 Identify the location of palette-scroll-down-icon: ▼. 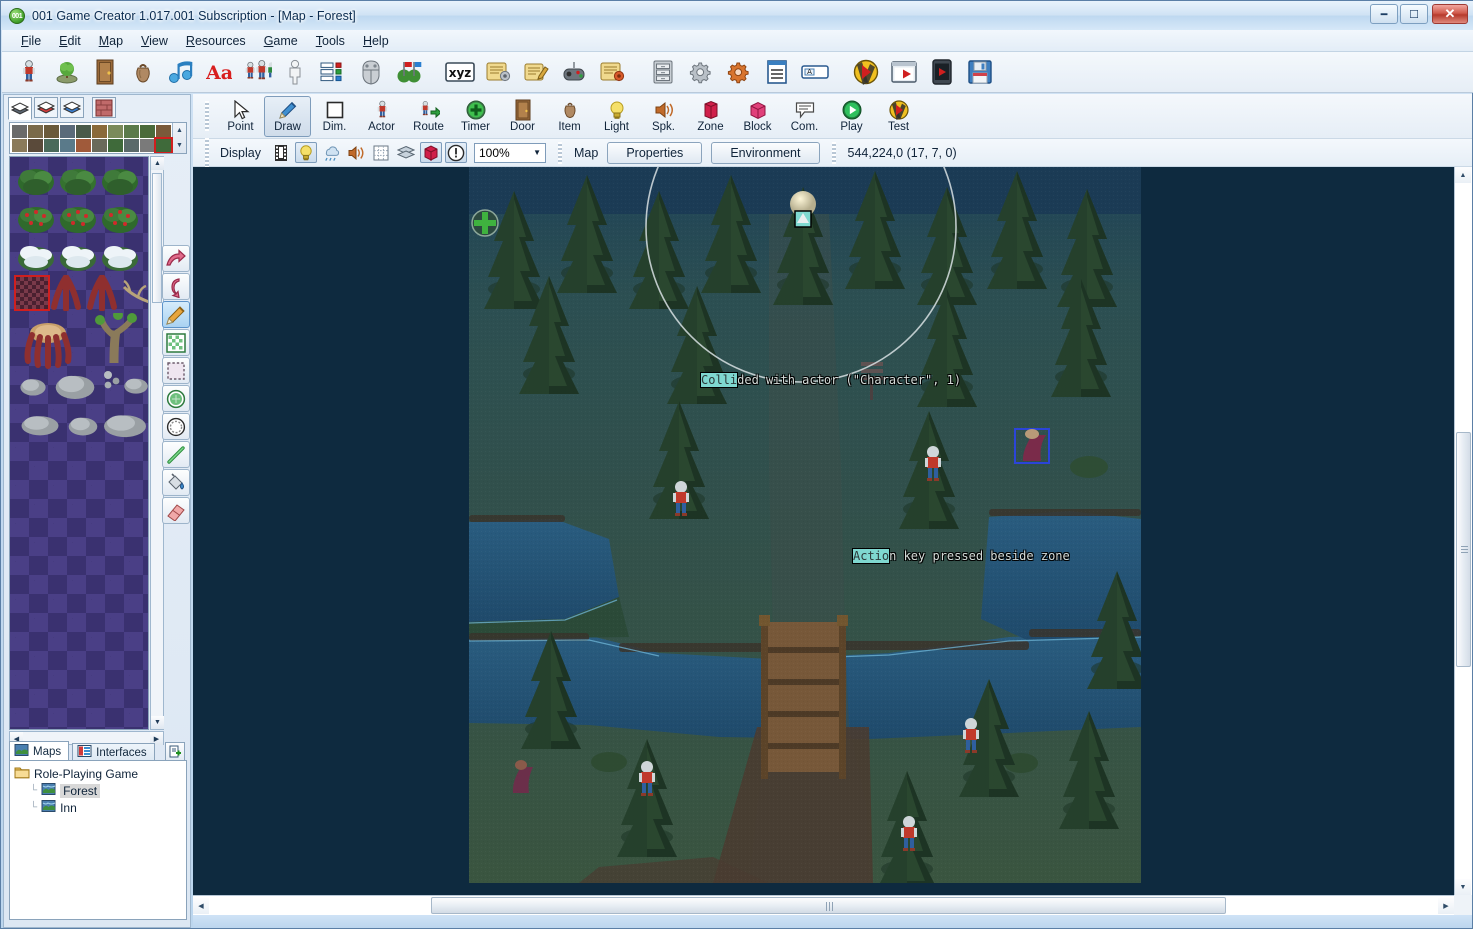
(157, 722).